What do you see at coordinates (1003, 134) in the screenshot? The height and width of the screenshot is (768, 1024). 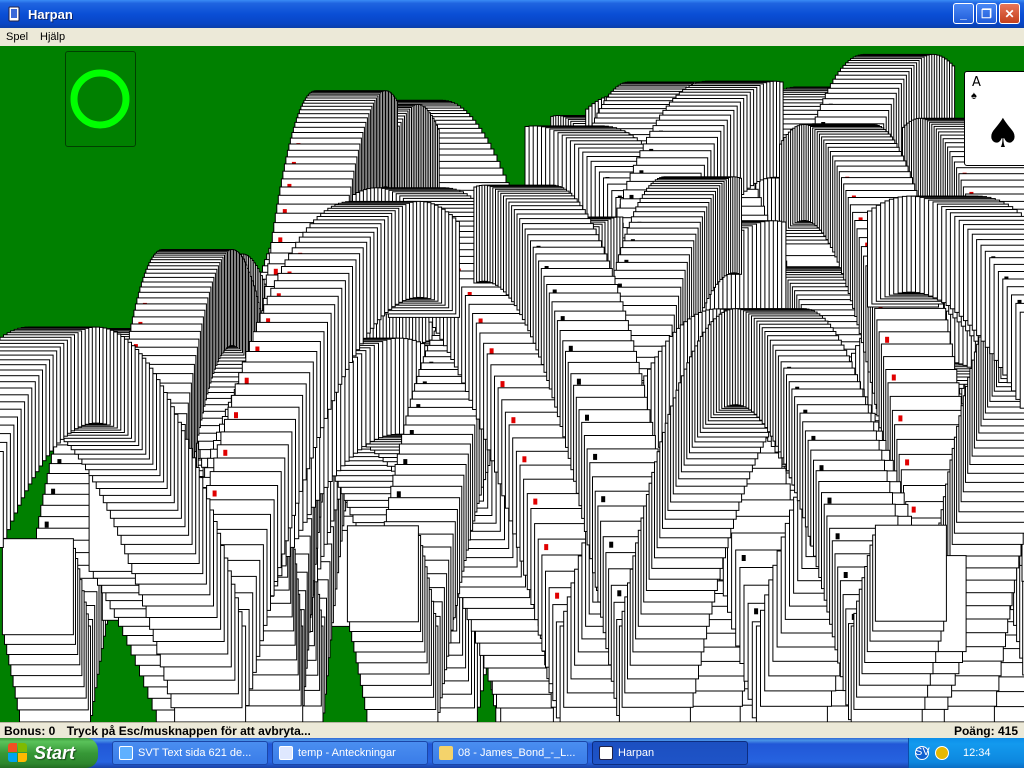 I see `spade-large-icon: ♠` at bounding box center [1003, 134].